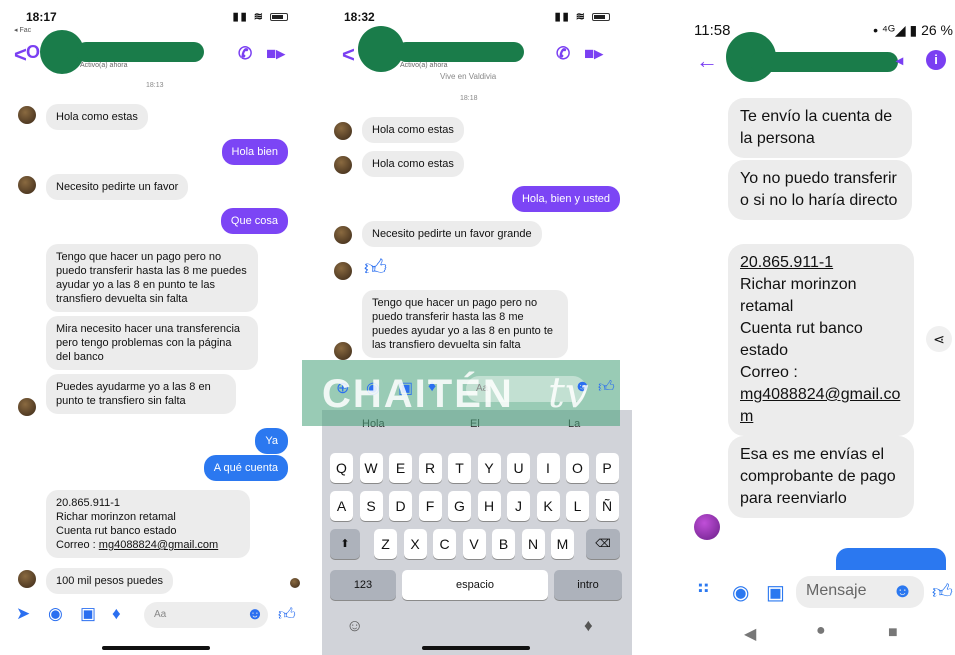 Image resolution: width=955 pixels, height=655 pixels. I want to click on key-l: L, so click(577, 506).